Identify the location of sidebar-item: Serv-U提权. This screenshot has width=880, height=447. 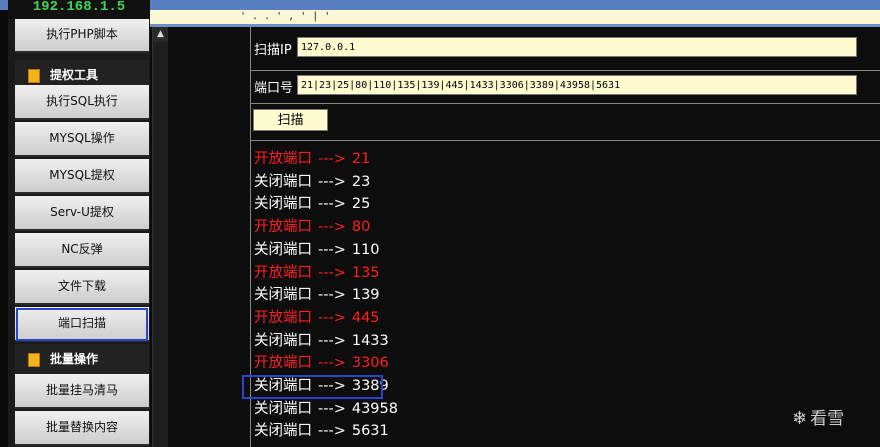
(82, 213).